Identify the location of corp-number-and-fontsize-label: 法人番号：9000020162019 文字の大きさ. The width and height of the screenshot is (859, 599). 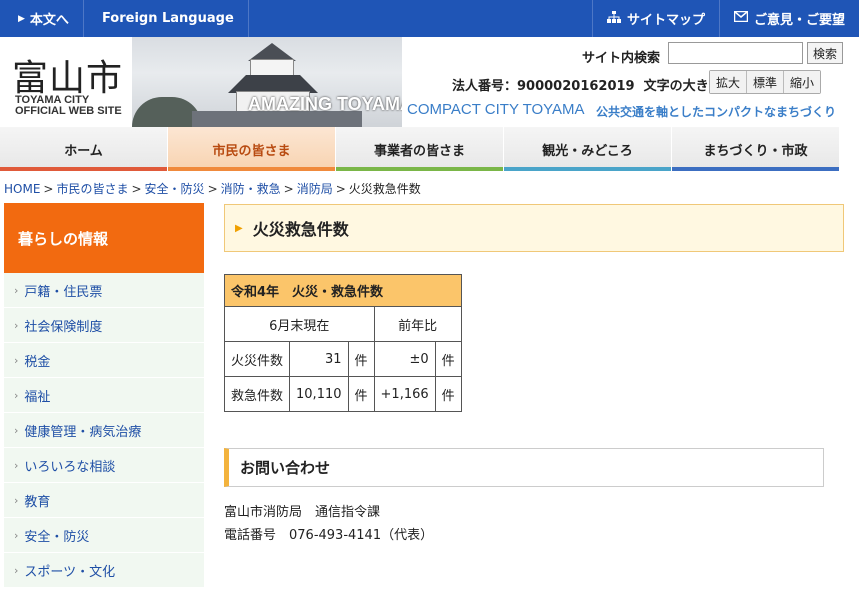
(587, 84).